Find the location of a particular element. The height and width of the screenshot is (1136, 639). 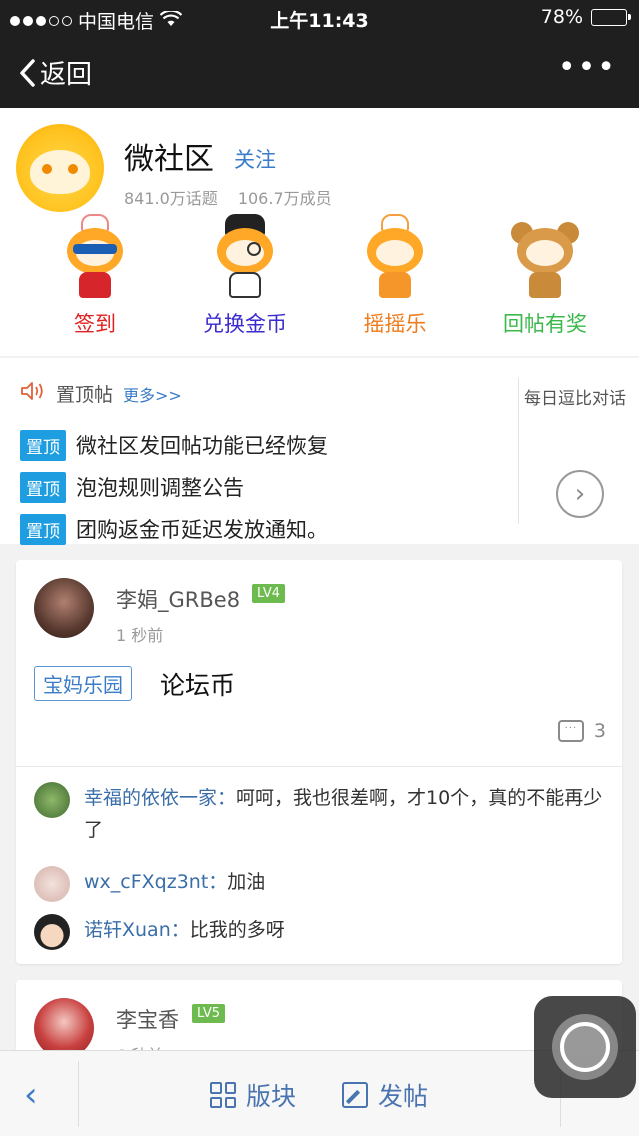

reply-item: wx_cFXqz3nt：加油 is located at coordinates (319, 884).